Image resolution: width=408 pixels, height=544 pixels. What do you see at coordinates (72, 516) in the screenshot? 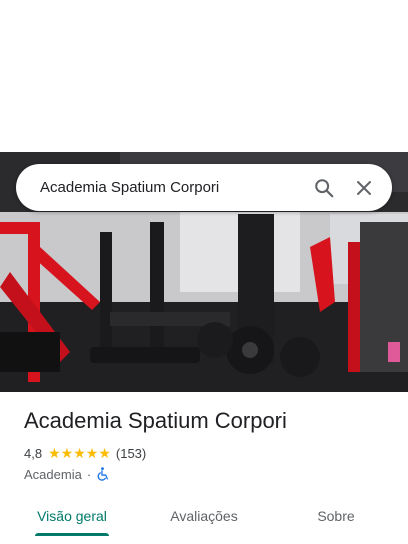
I see `tab-overview: Visão geral` at bounding box center [72, 516].